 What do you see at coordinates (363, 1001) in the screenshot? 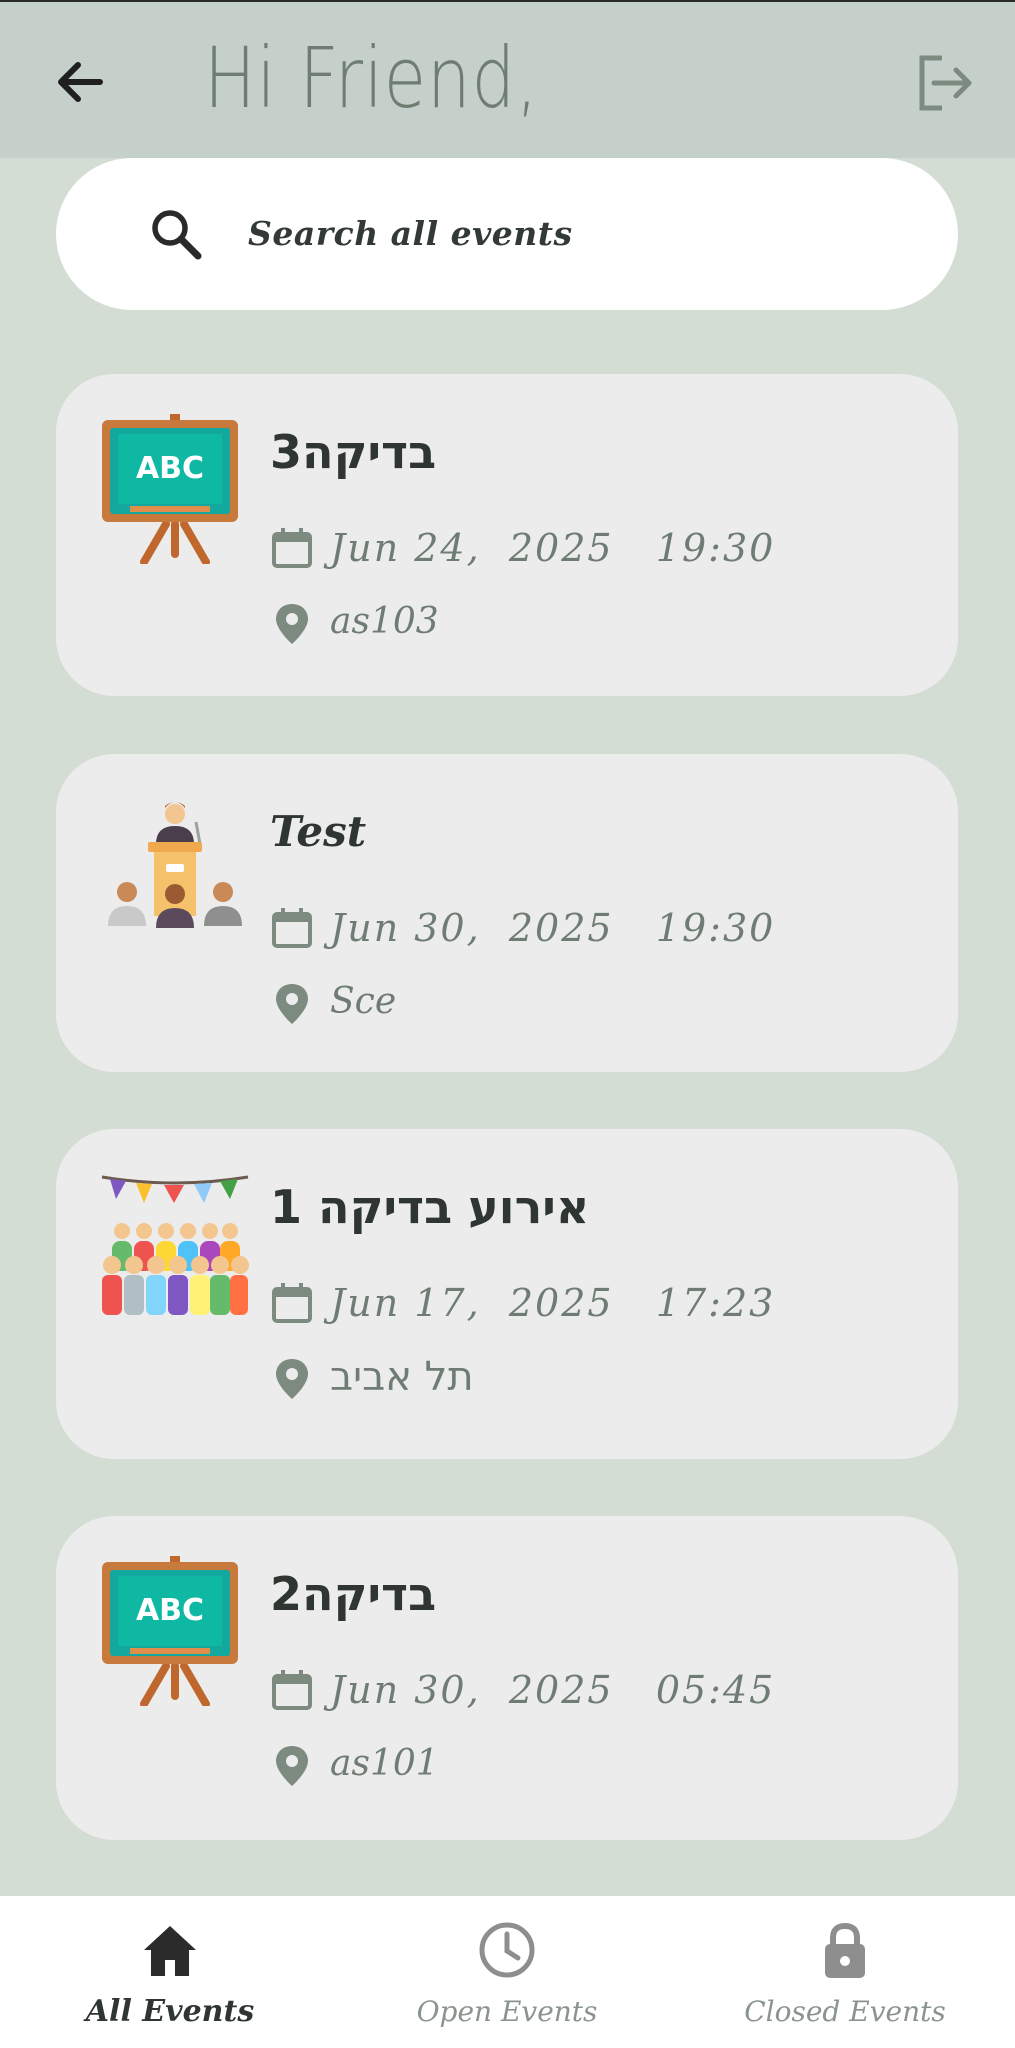
I see `event-location: Sce` at bounding box center [363, 1001].